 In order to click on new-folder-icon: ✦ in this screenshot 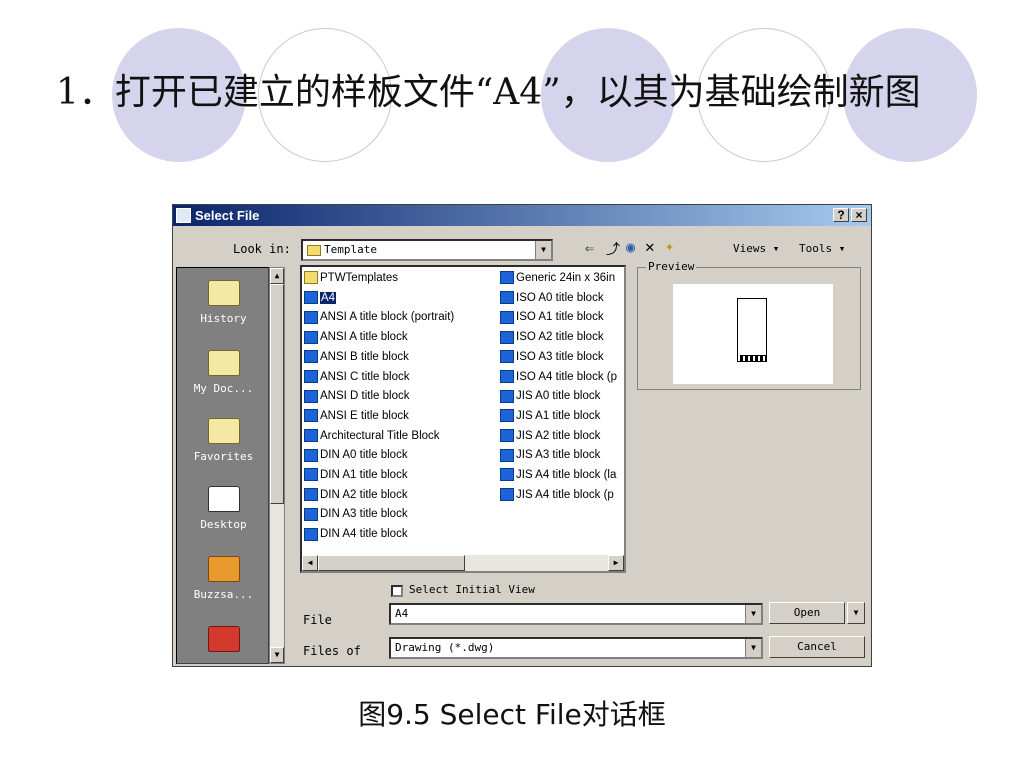, I will do `click(669, 246)`.